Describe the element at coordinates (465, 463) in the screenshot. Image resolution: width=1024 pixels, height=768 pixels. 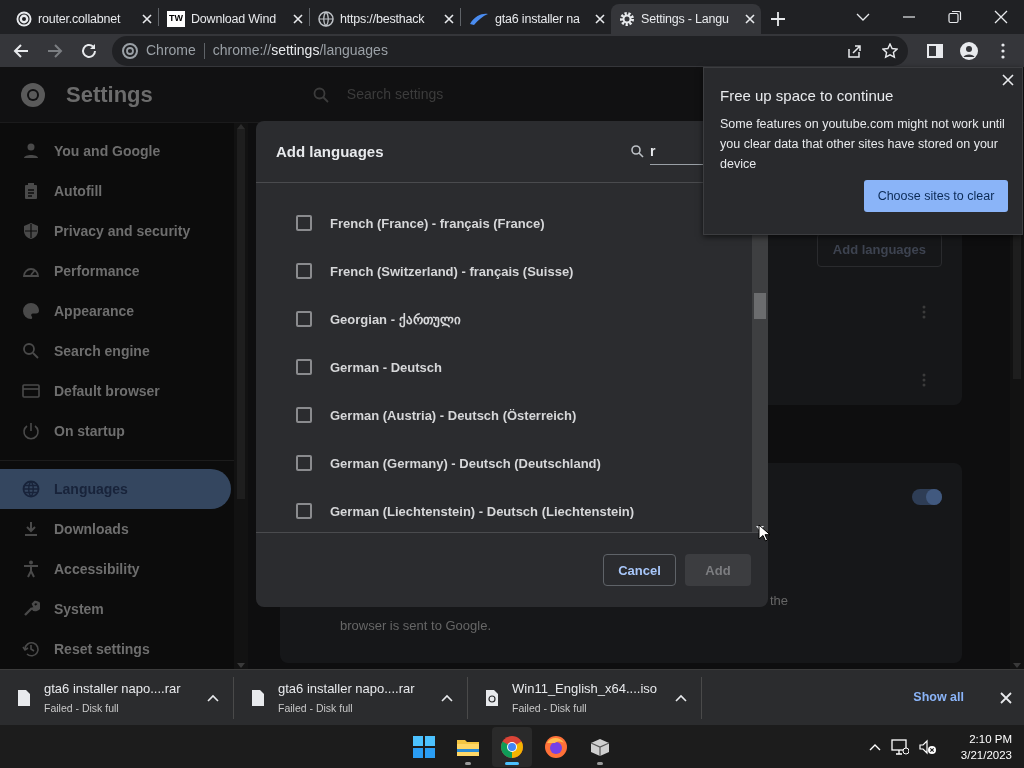
I see `language-label: German (Germany) - Deutsch (Deutschland)` at that location.